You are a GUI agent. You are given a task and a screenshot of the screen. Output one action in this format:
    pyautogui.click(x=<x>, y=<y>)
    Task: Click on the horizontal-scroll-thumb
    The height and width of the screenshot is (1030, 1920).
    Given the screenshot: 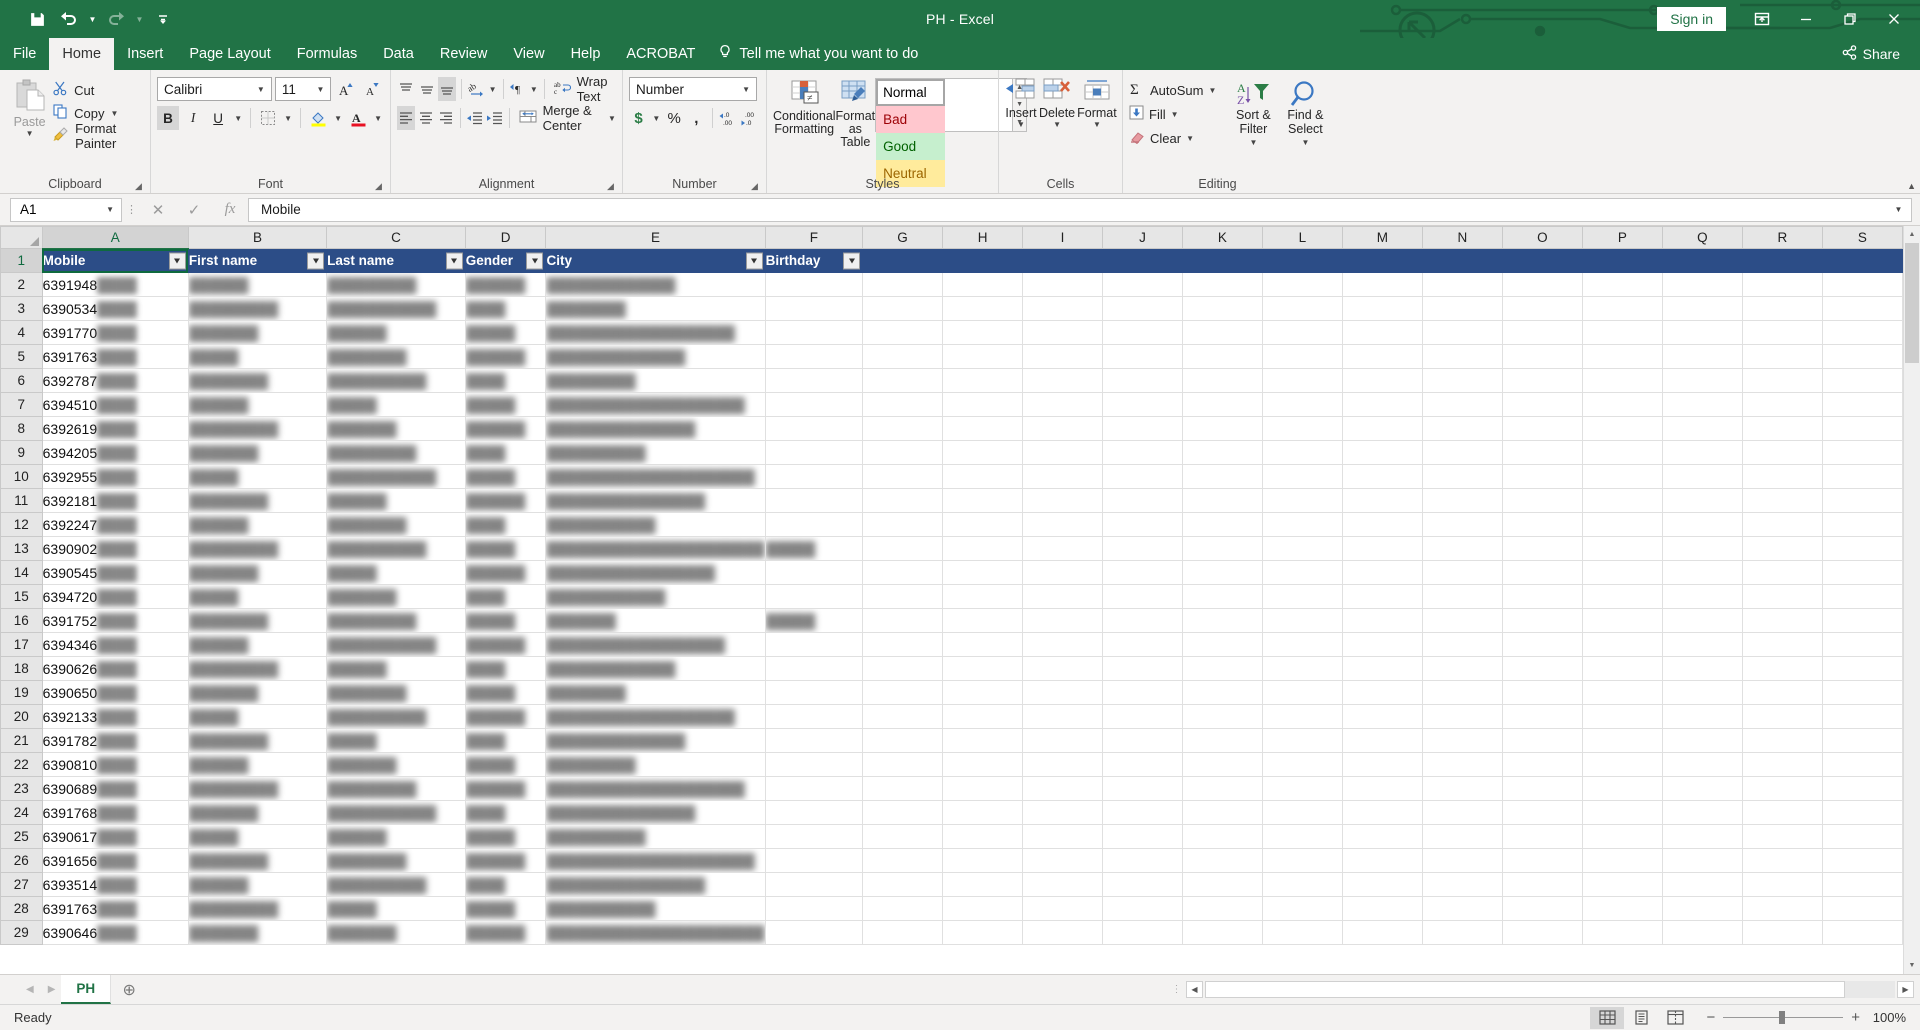 What is the action you would take?
    pyautogui.click(x=1525, y=989)
    